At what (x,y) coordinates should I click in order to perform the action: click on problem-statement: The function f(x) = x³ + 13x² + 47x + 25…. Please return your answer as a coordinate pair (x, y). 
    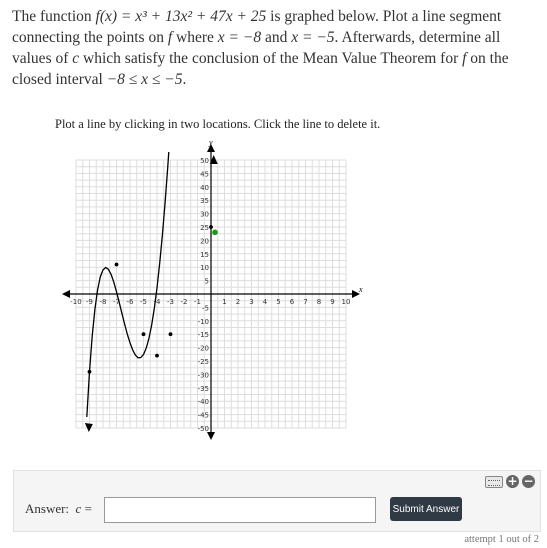
    Looking at the image, I should click on (274, 48).